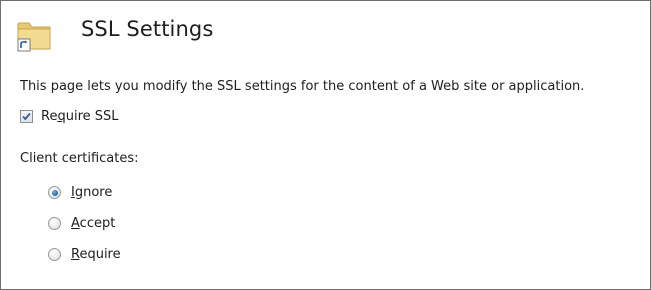  Describe the element at coordinates (80, 116) in the screenshot. I see `require-ssl-label: Require SSL` at that location.